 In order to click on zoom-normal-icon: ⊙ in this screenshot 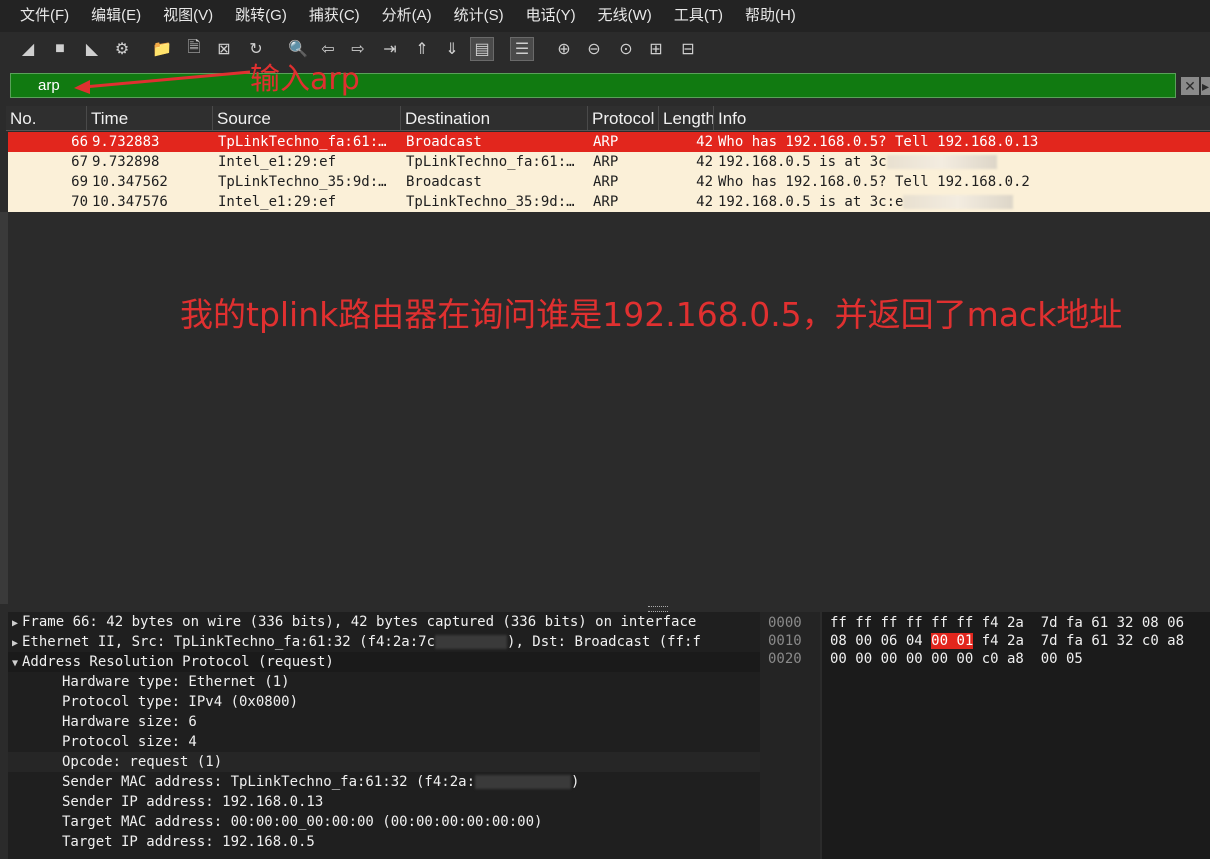, I will do `click(626, 49)`.